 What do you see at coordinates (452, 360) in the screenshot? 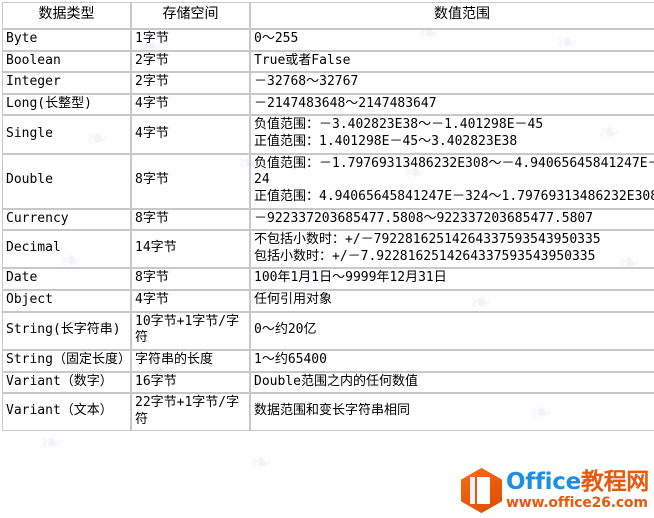
I see `cell-value-range: 1～约65400` at bounding box center [452, 360].